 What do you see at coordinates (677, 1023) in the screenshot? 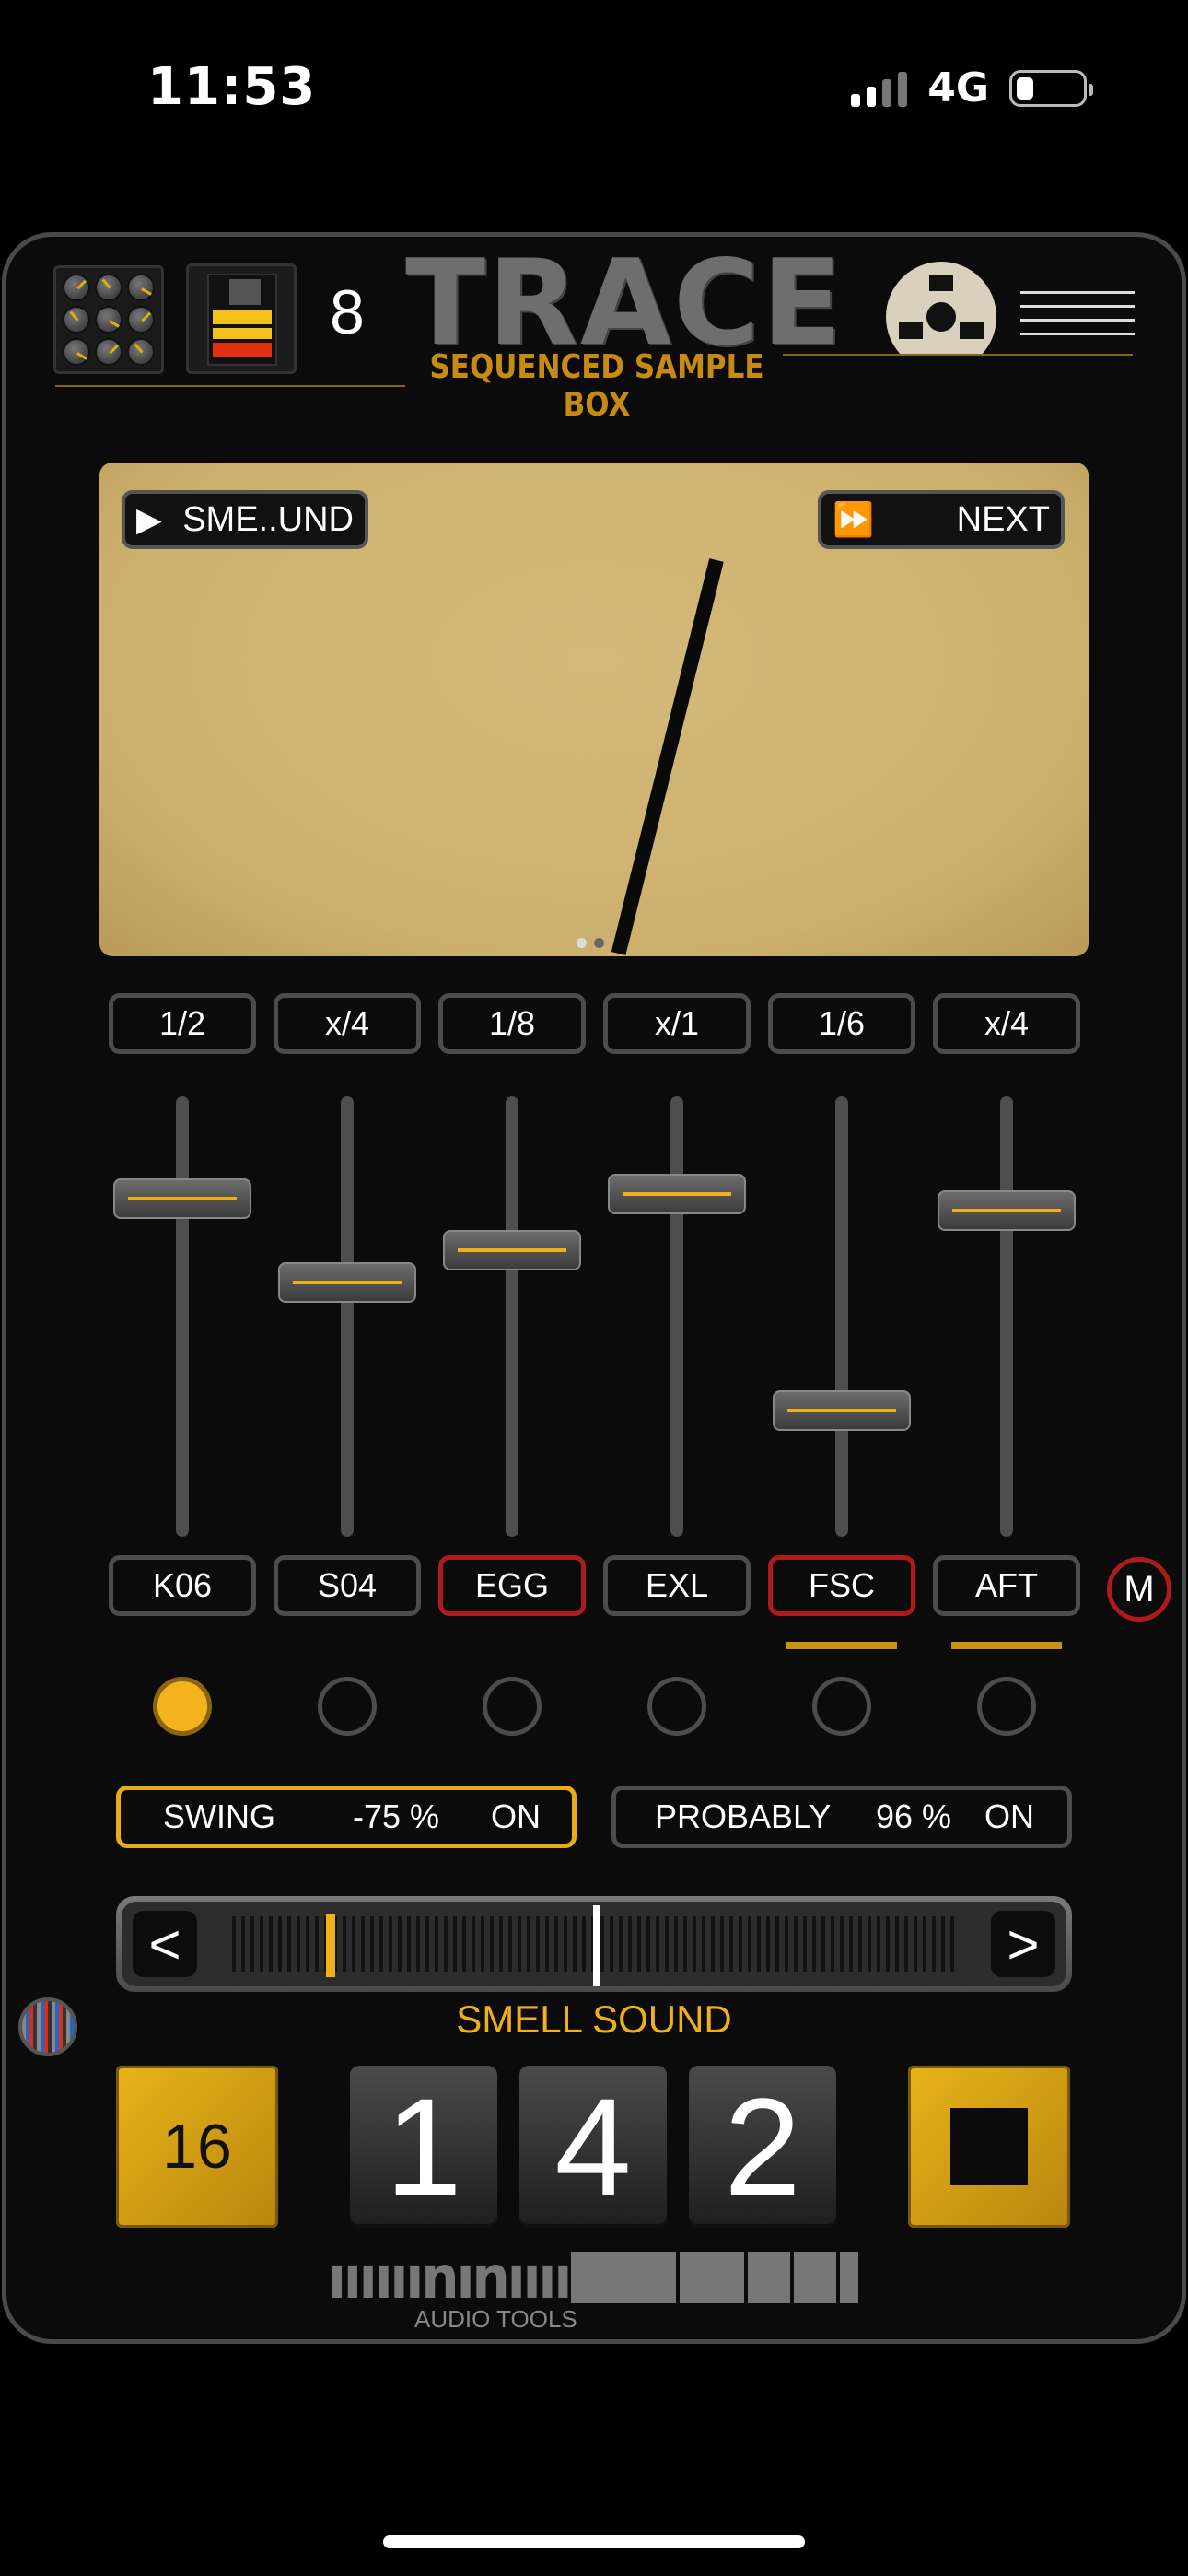
I see `division-button-4: x/1` at bounding box center [677, 1023].